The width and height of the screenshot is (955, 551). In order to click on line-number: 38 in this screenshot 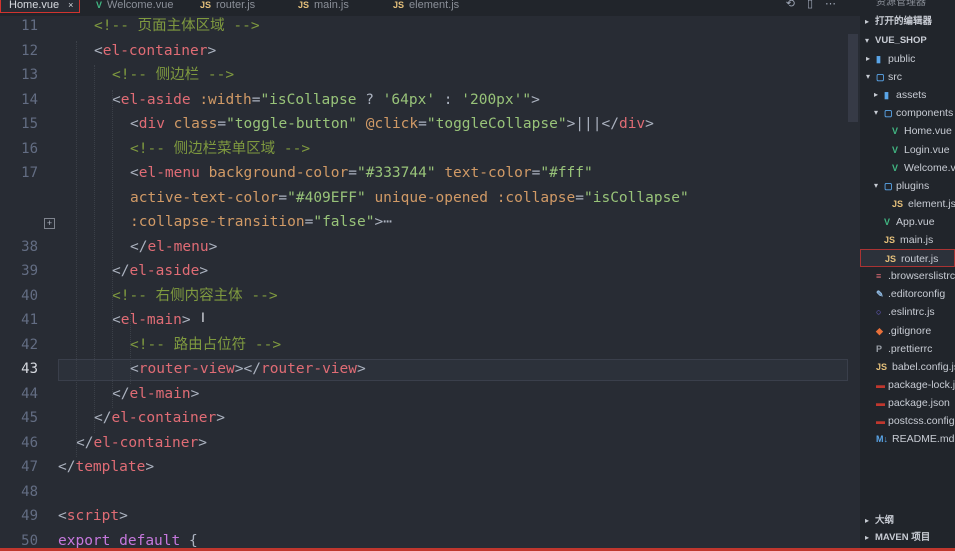, I will do `click(29, 246)`.